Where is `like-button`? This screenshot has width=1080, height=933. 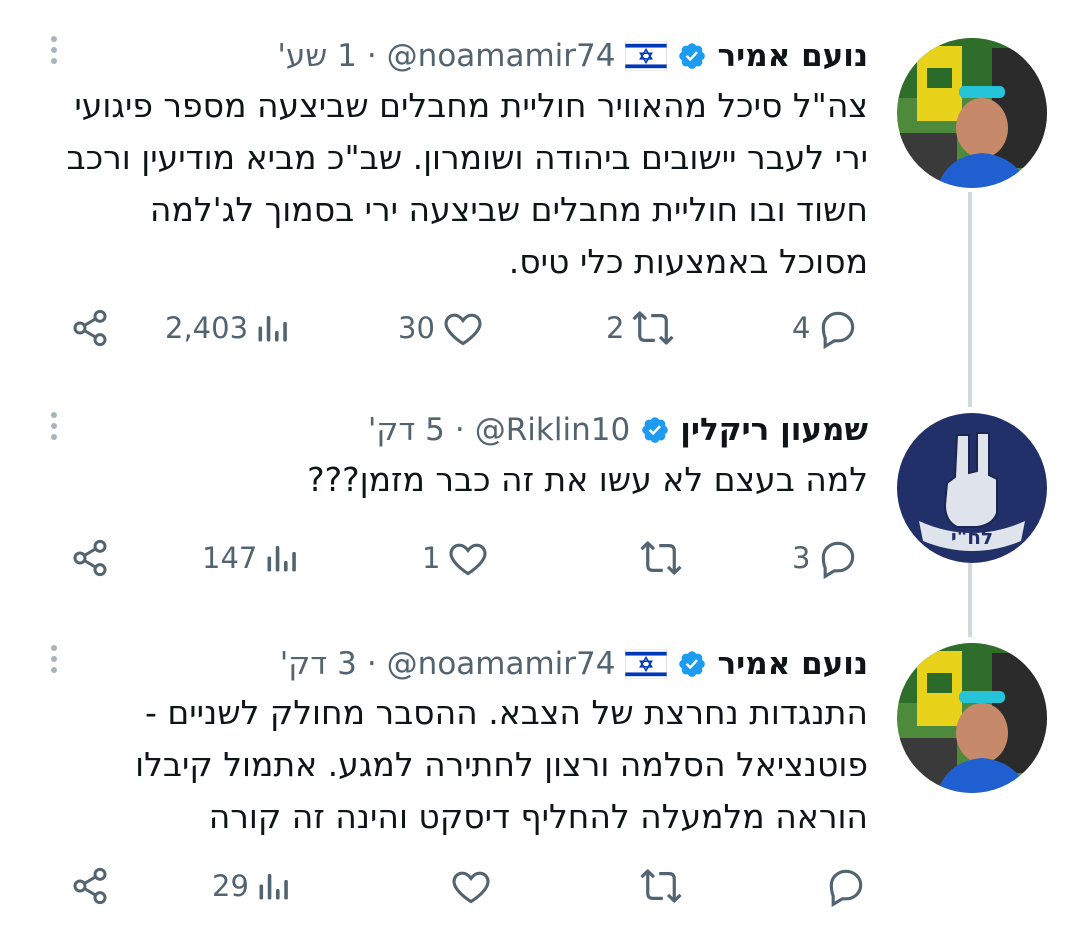
like-button is located at coordinates (468, 886).